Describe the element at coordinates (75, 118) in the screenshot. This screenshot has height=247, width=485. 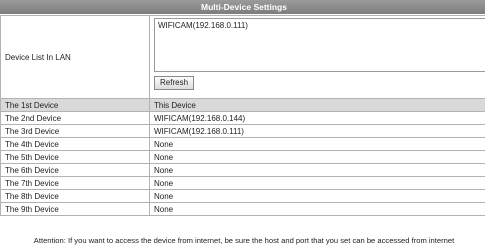
I see `device-label: The 2nd Device` at that location.